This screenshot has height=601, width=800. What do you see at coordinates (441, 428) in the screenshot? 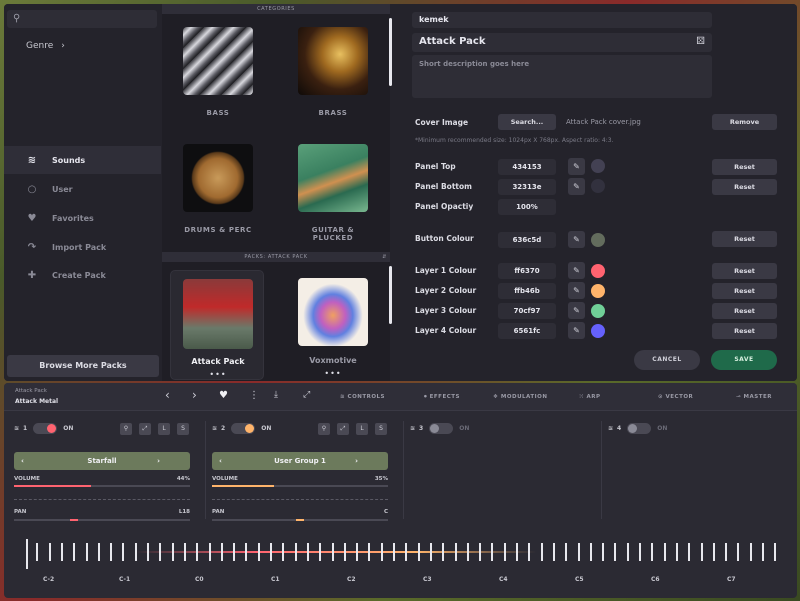
I see `layer-3-toggle` at bounding box center [441, 428].